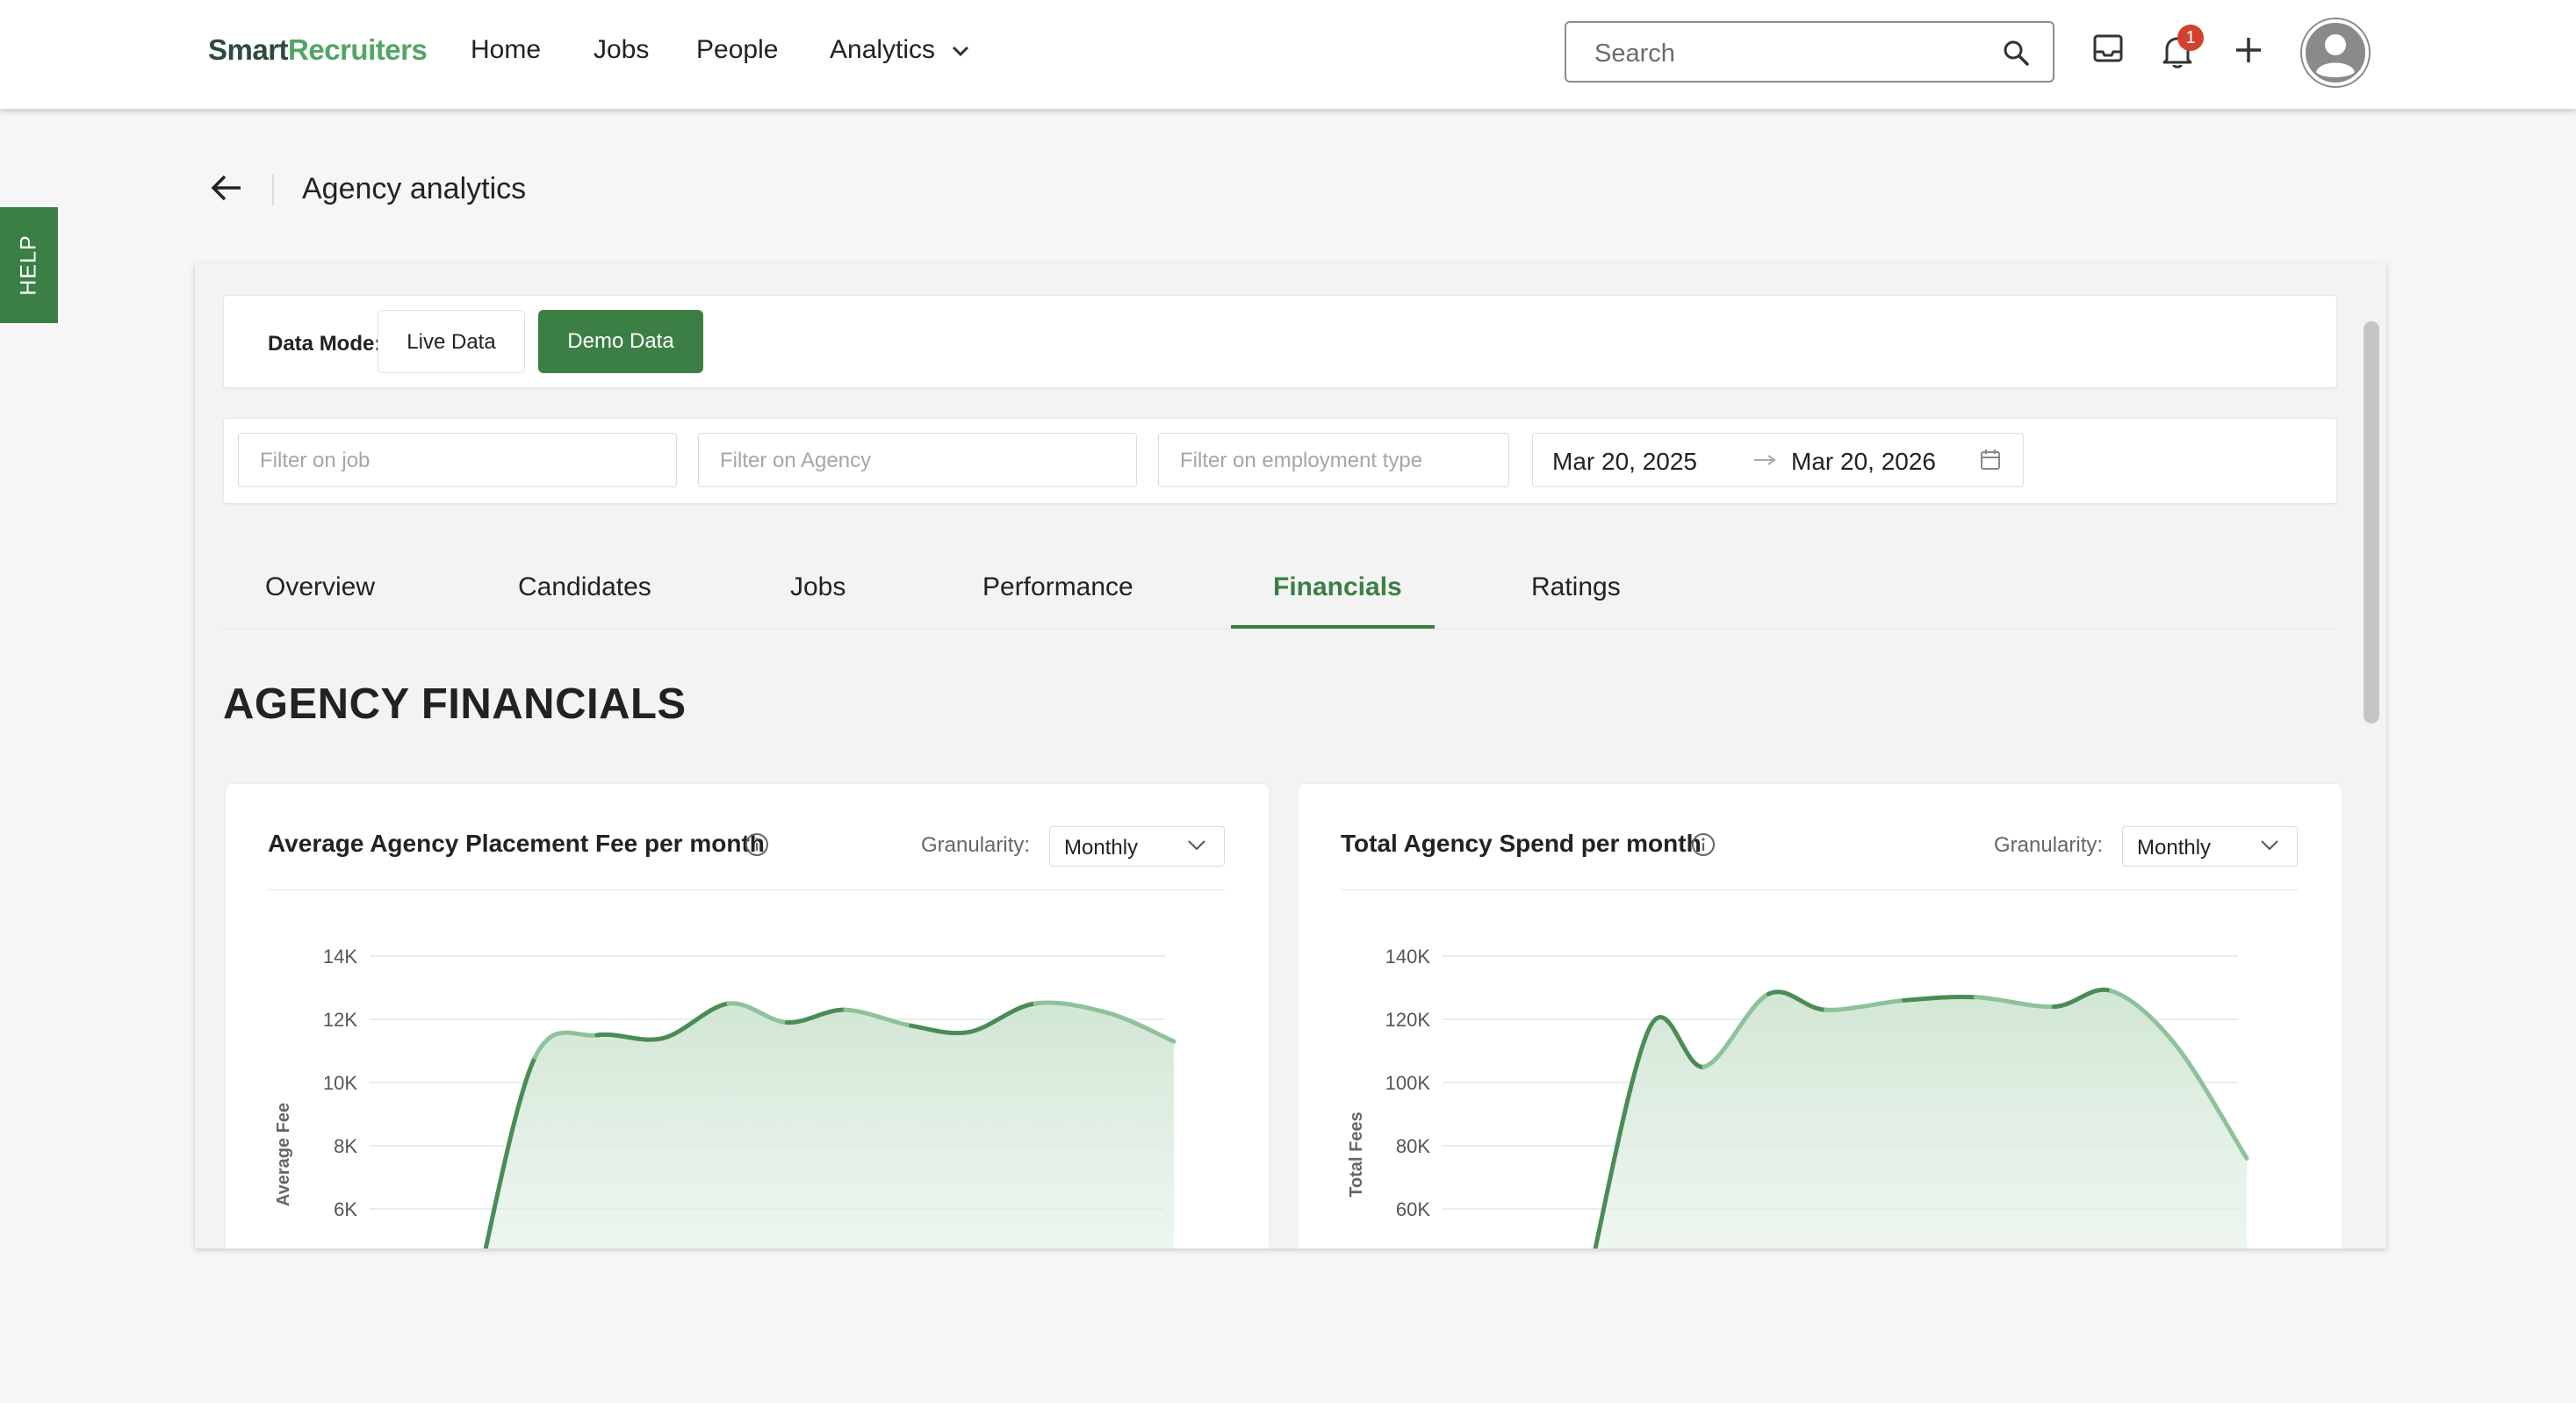 Image resolution: width=2576 pixels, height=1403 pixels. What do you see at coordinates (325, 344) in the screenshot?
I see `data-mode-label: Data Mode:` at bounding box center [325, 344].